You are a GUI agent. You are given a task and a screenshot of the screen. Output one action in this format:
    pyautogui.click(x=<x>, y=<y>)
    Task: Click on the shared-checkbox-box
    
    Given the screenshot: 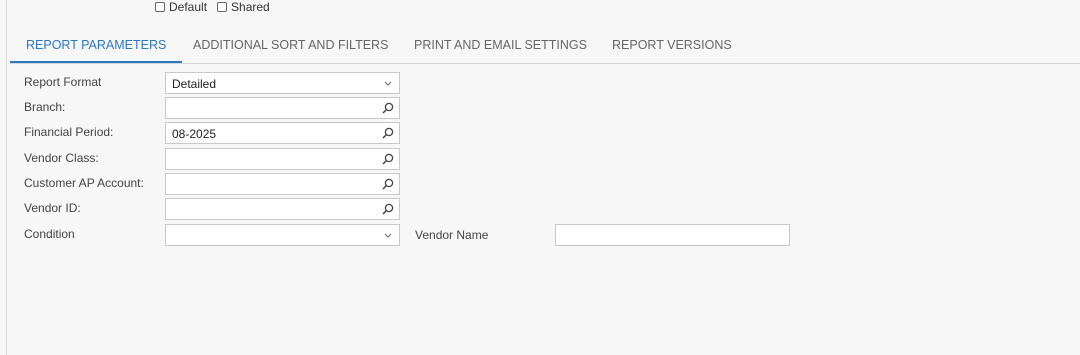 What is the action you would take?
    pyautogui.click(x=222, y=7)
    